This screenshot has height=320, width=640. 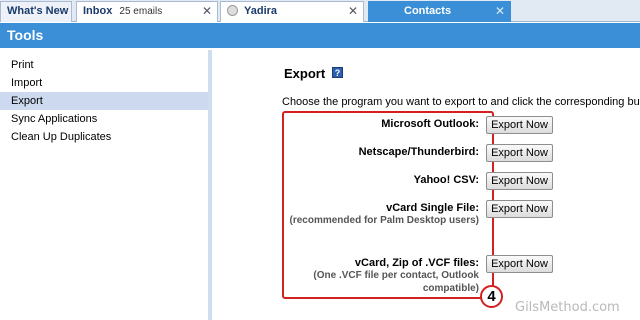 I want to click on export-vcard-zip-button: Export Now, so click(x=519, y=264).